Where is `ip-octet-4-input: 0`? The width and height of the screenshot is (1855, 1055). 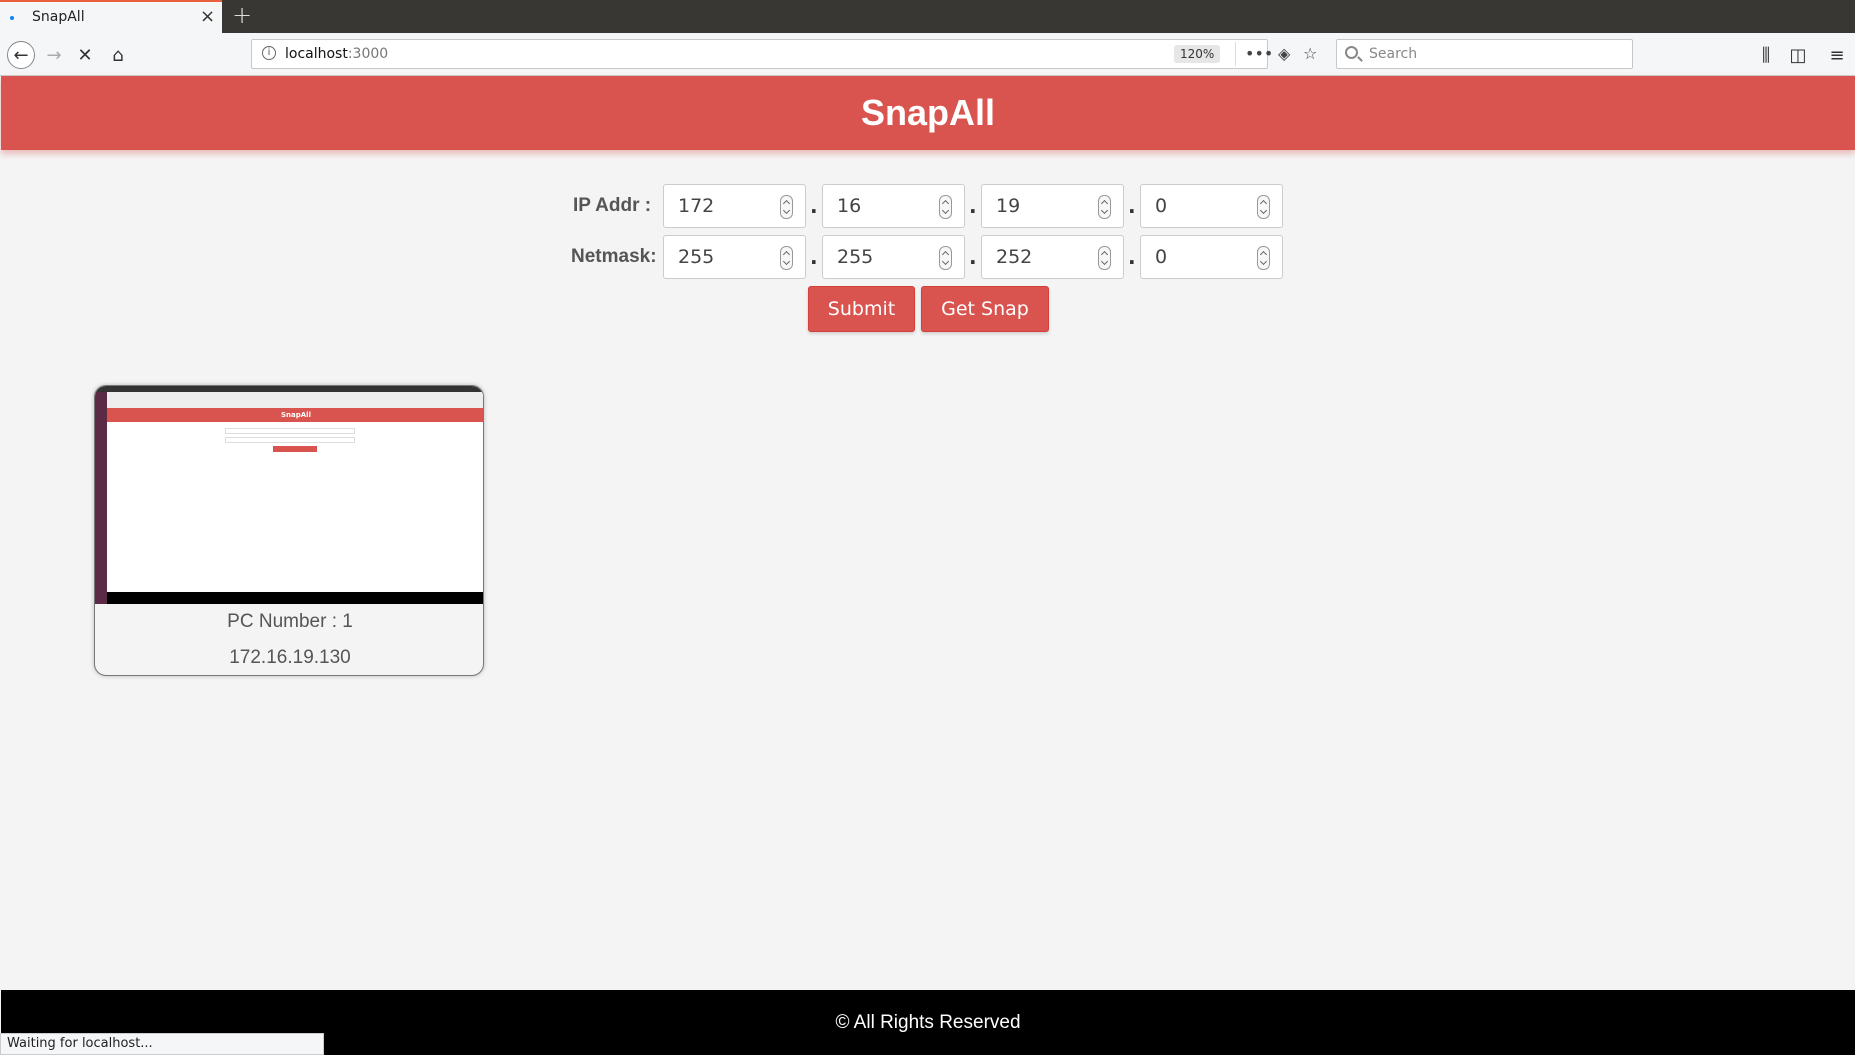 ip-octet-4-input: 0 is located at coordinates (1211, 206).